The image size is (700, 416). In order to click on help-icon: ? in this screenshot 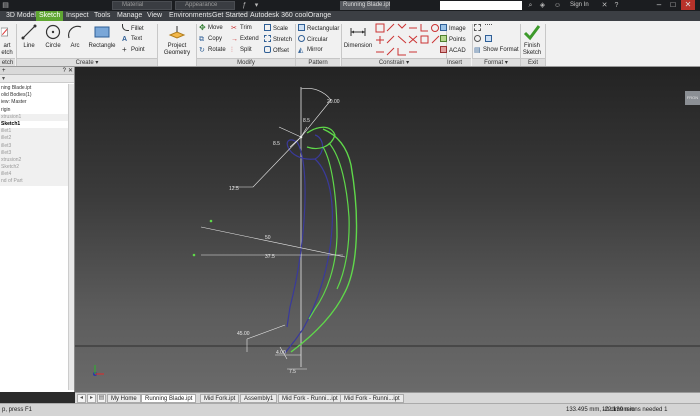, I will do `click(616, 5)`.